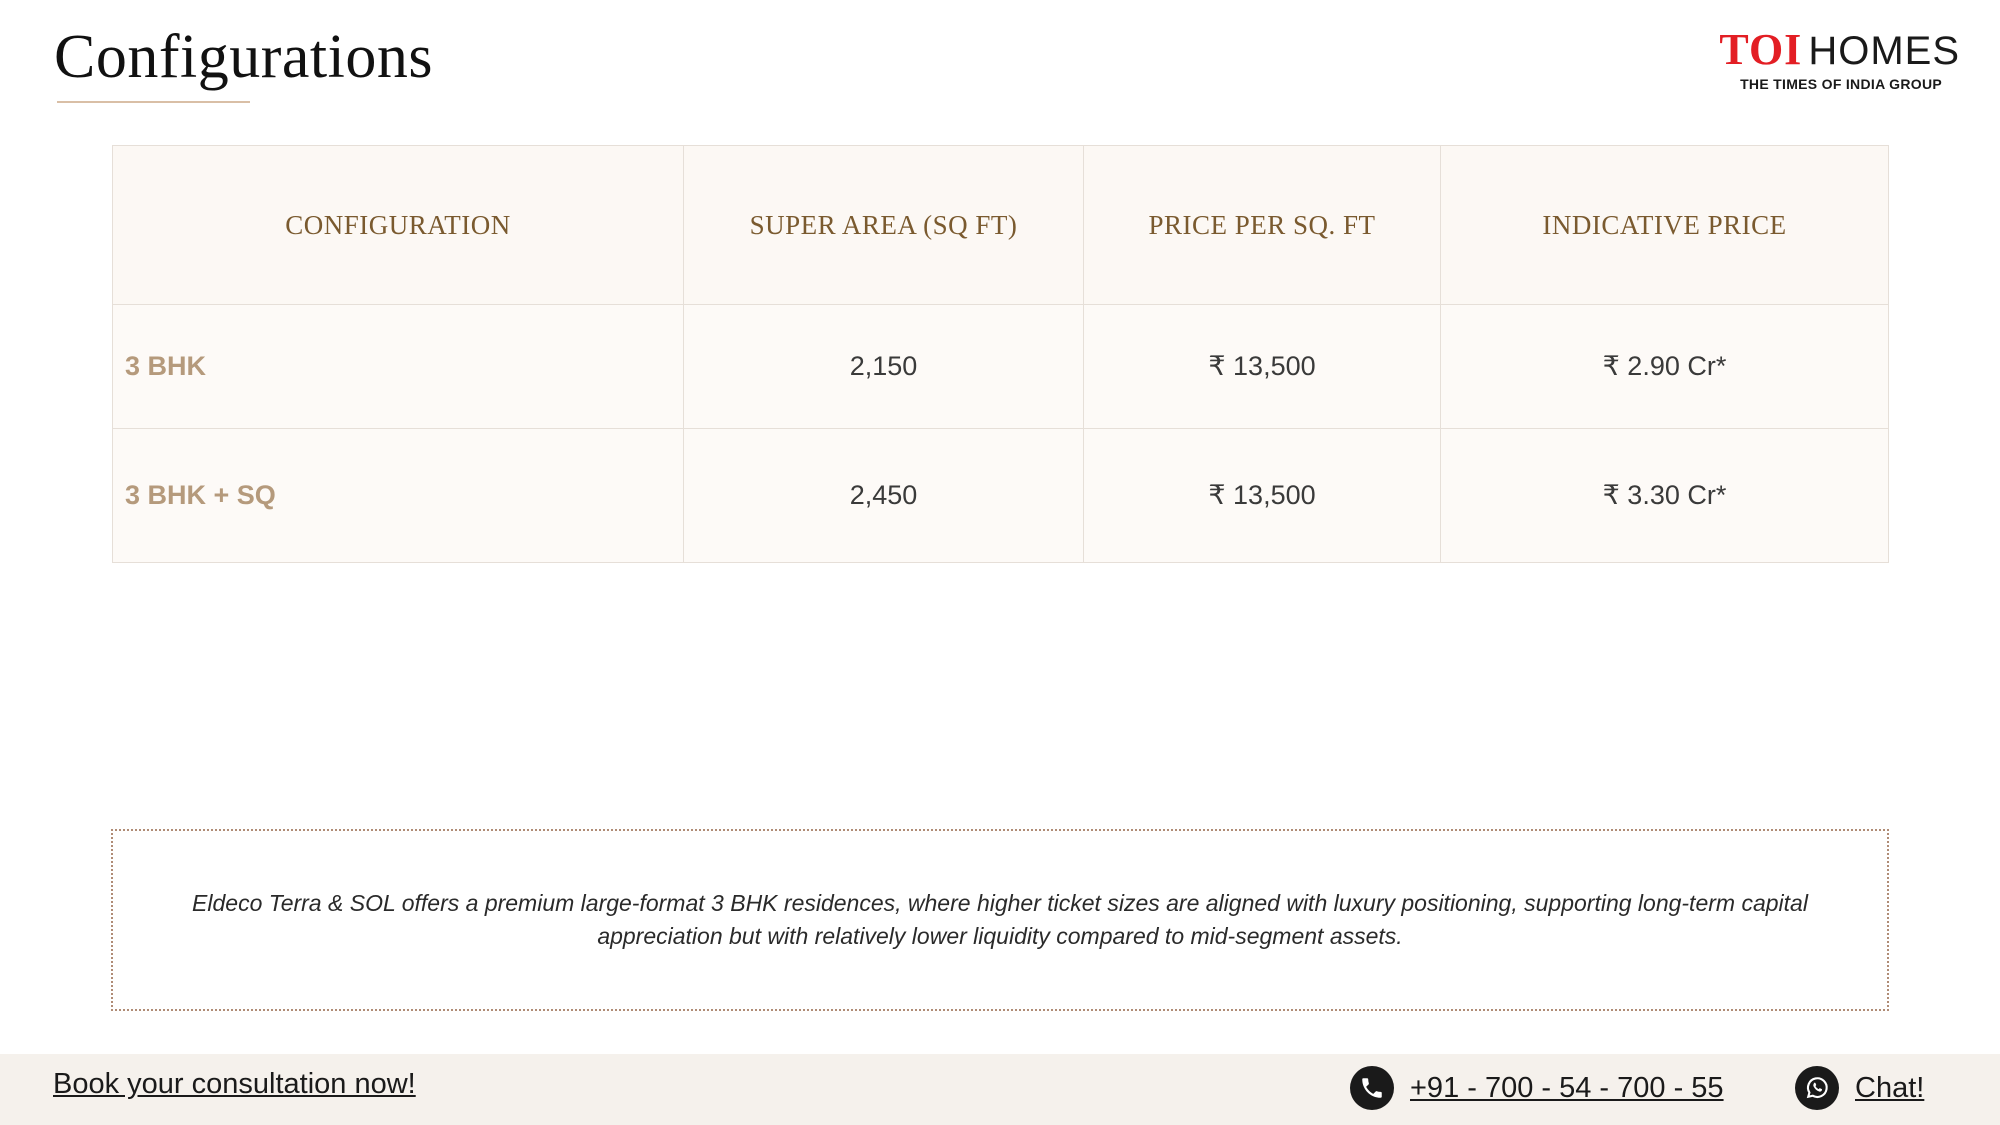 The image size is (2000, 1125). Describe the element at coordinates (1372, 1088) in the screenshot. I see `phone-icon` at that location.